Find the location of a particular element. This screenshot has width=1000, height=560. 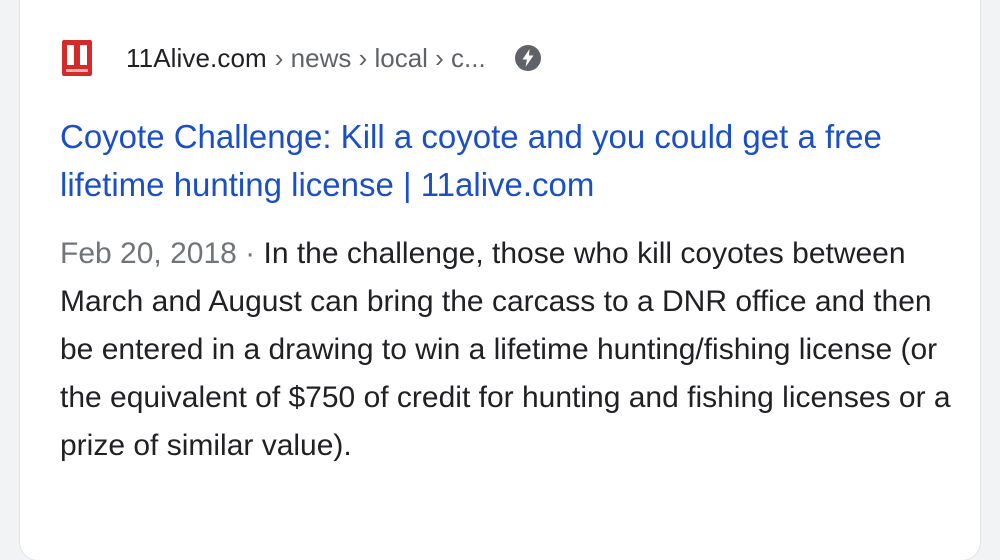

result-site-name: 11Alive.com is located at coordinates (196, 57).